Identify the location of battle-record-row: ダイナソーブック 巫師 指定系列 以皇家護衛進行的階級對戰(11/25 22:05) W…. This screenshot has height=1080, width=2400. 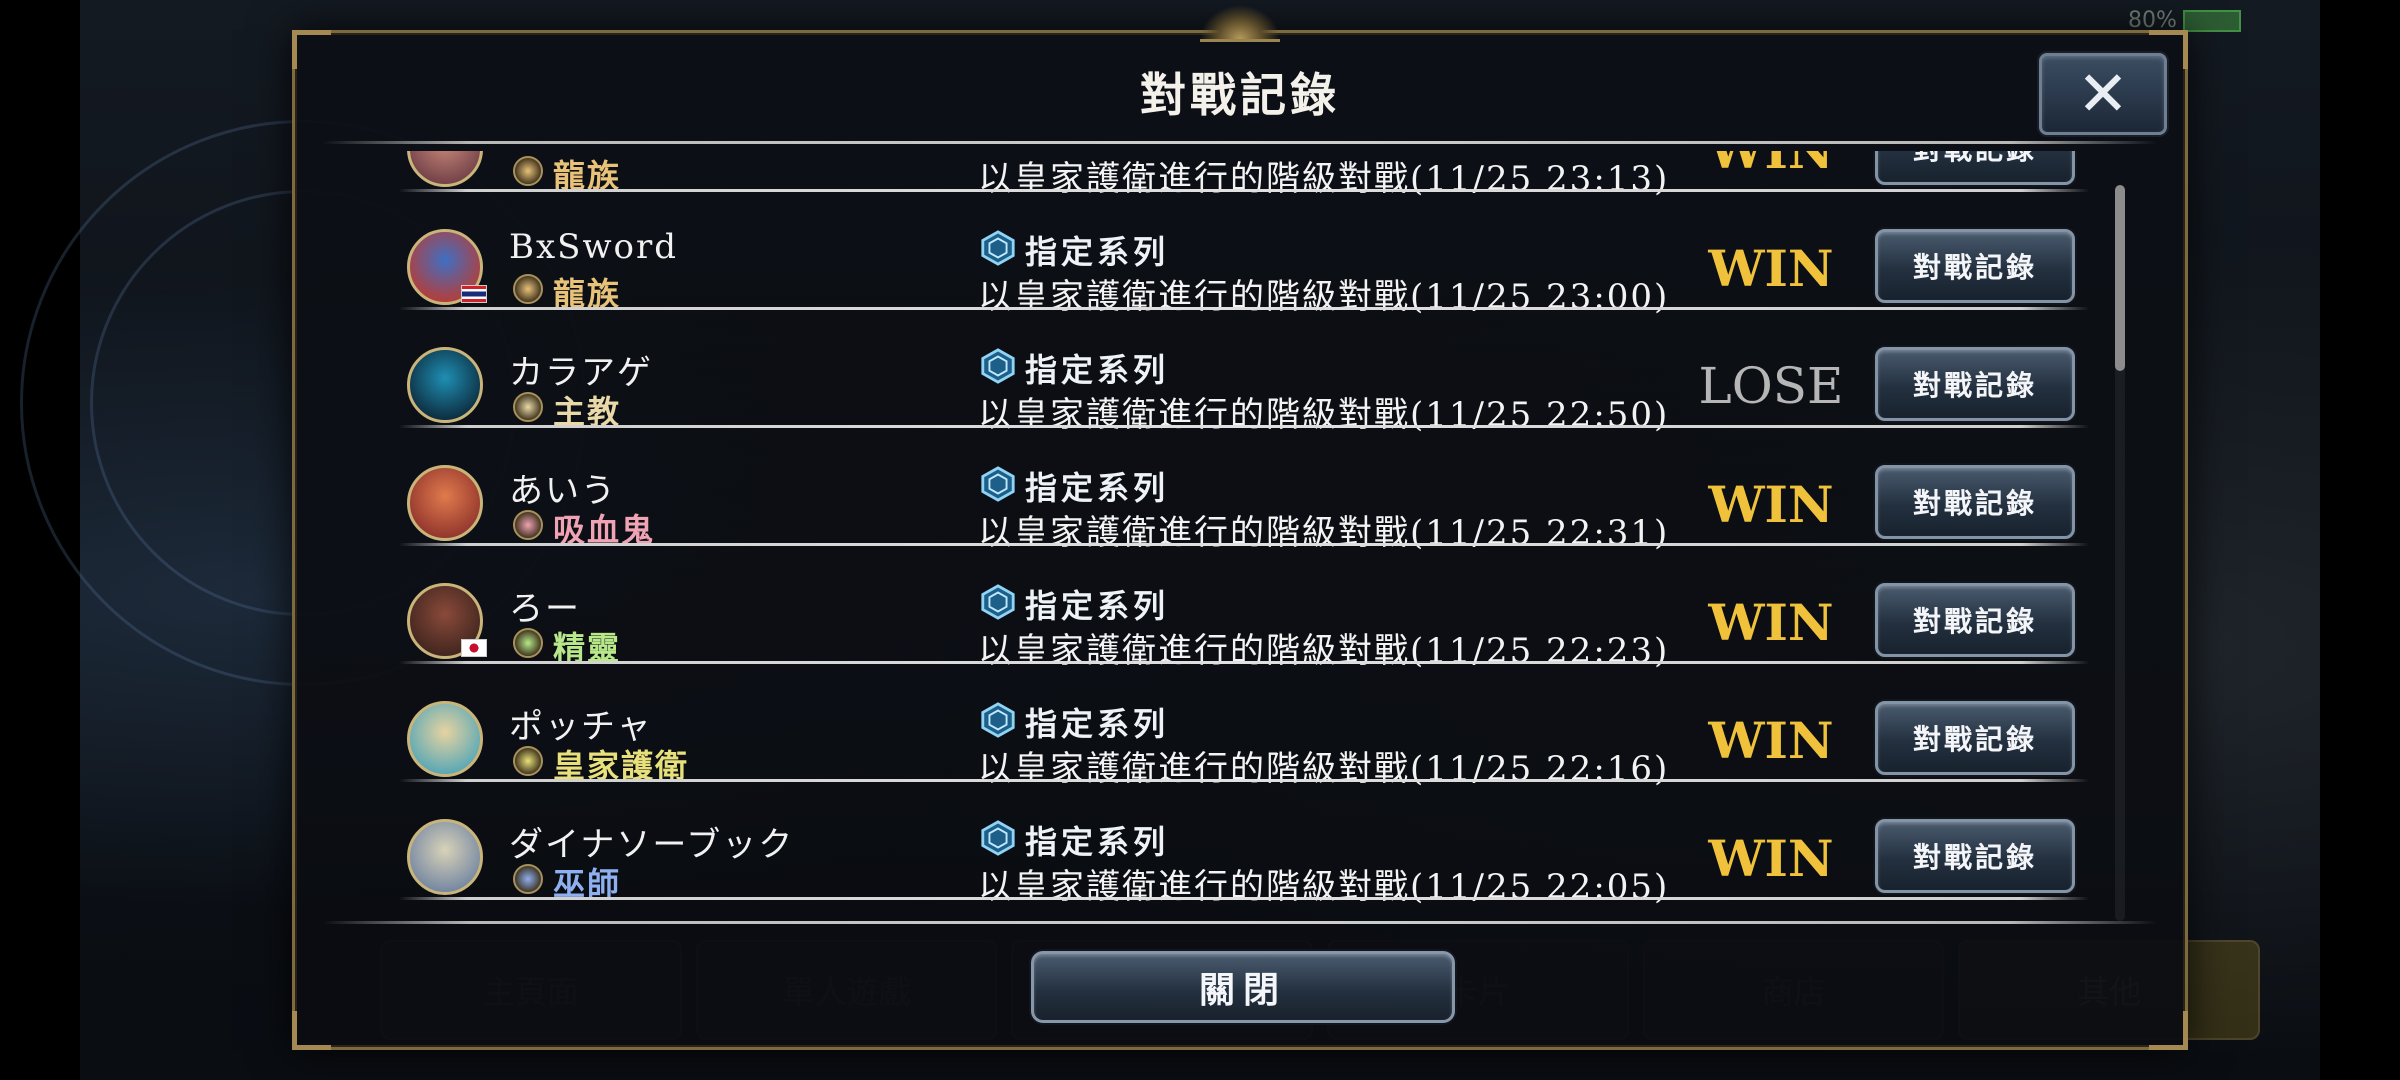
(1243, 847).